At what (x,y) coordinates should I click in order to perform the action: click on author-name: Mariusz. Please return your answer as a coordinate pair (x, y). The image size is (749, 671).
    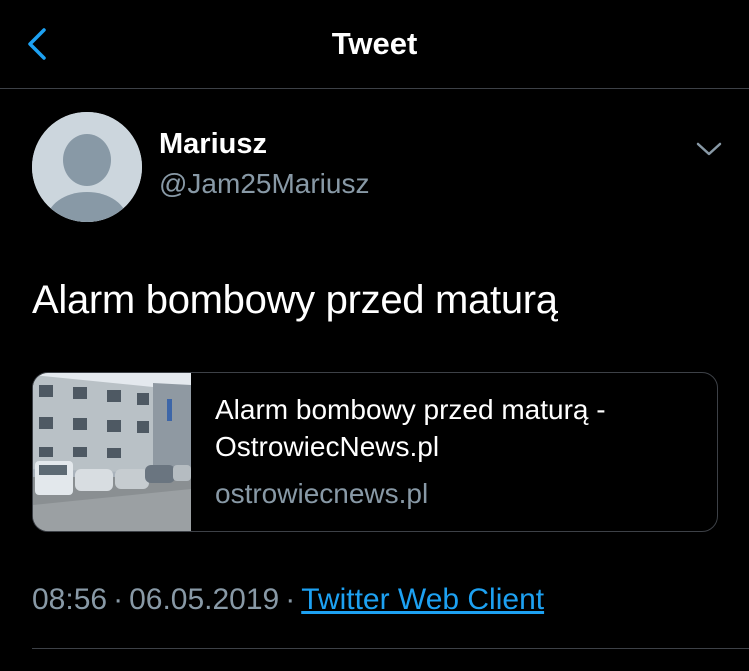
    Looking at the image, I should click on (213, 144).